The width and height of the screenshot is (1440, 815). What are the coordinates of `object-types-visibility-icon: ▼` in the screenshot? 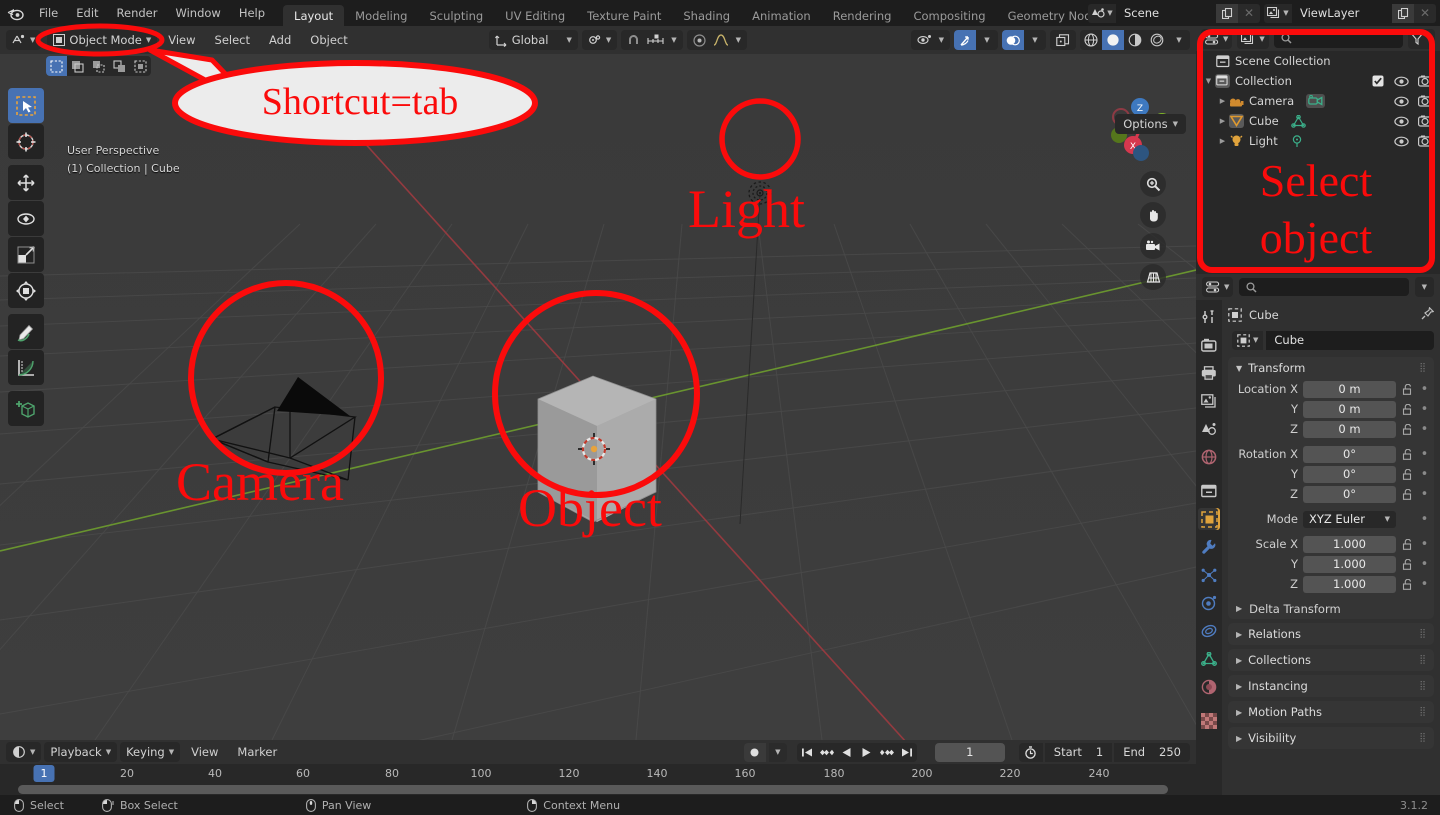 It's located at (930, 40).